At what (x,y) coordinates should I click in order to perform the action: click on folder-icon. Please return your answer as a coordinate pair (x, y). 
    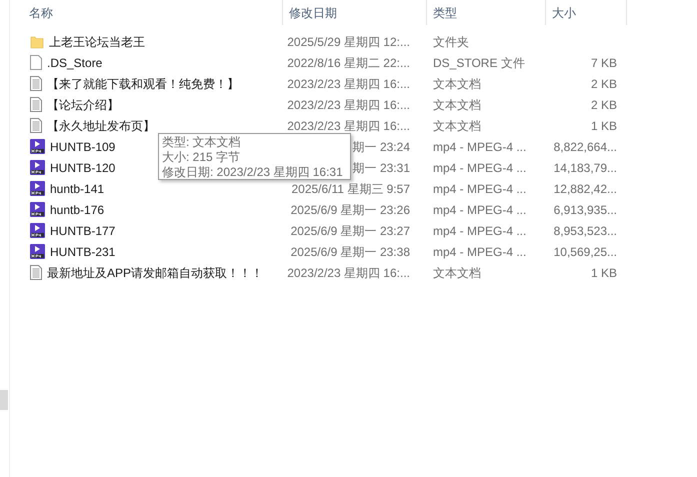
    Looking at the image, I should click on (37, 41).